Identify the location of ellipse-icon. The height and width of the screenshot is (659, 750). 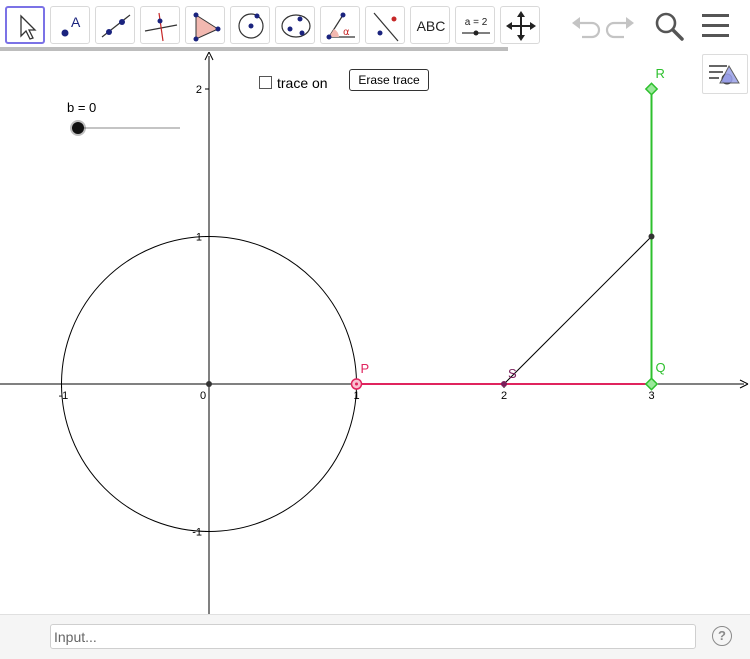
(296, 26).